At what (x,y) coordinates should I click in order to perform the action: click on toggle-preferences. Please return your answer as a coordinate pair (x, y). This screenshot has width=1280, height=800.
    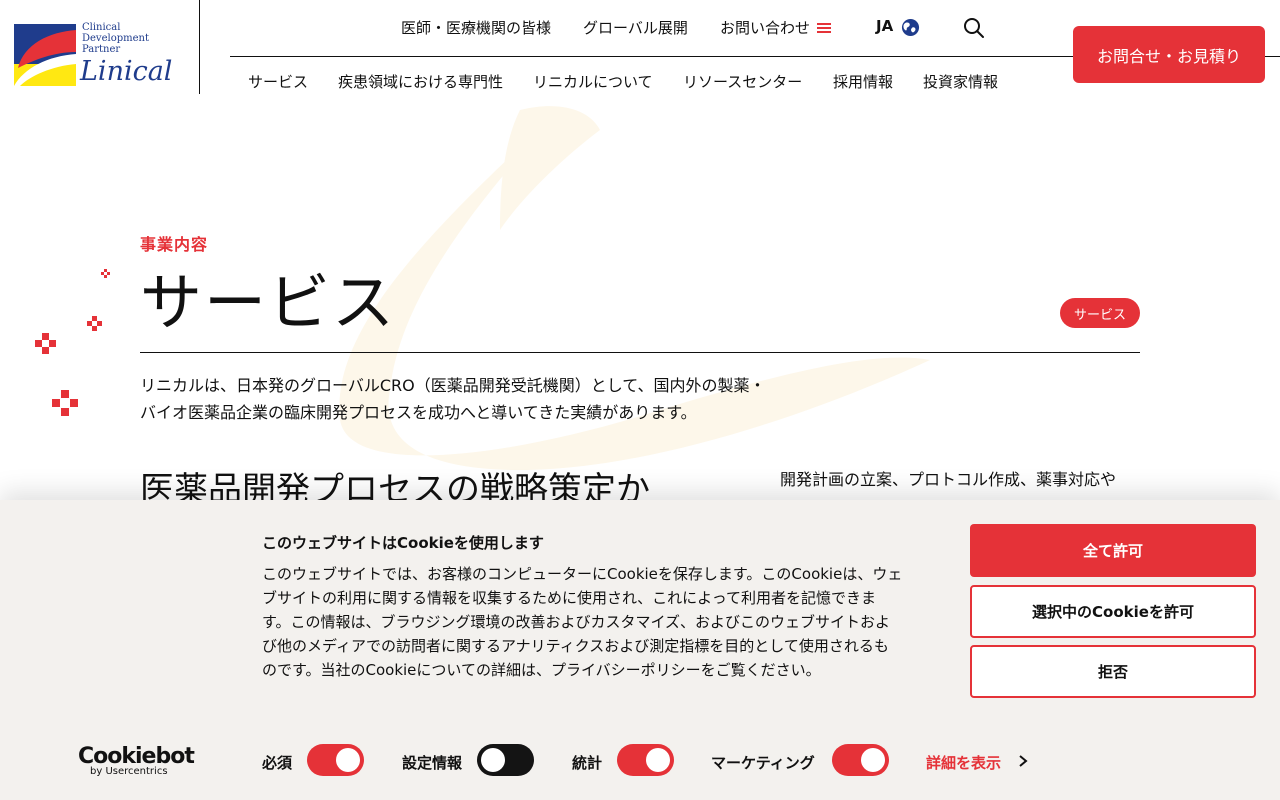
    Looking at the image, I should click on (505, 760).